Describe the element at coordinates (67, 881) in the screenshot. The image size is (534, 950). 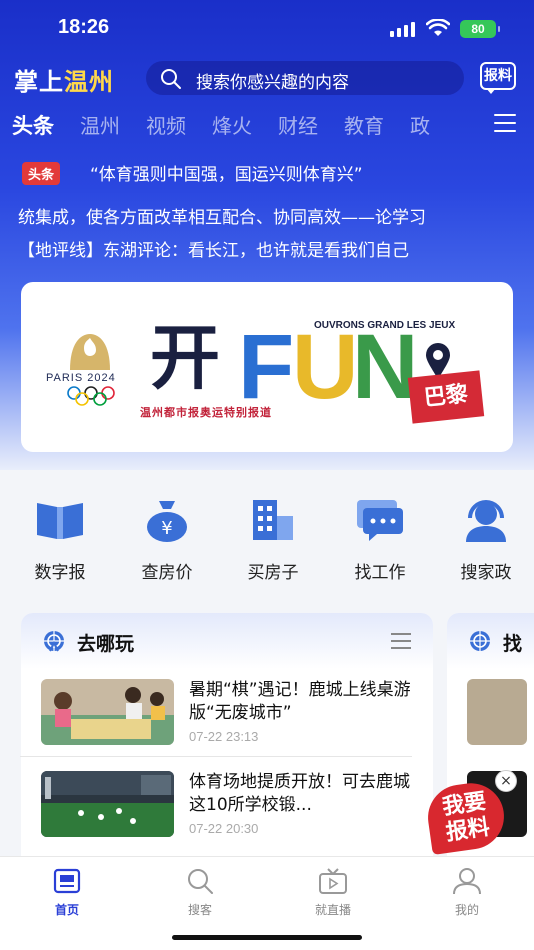
I see `home-newspaper-icon` at that location.